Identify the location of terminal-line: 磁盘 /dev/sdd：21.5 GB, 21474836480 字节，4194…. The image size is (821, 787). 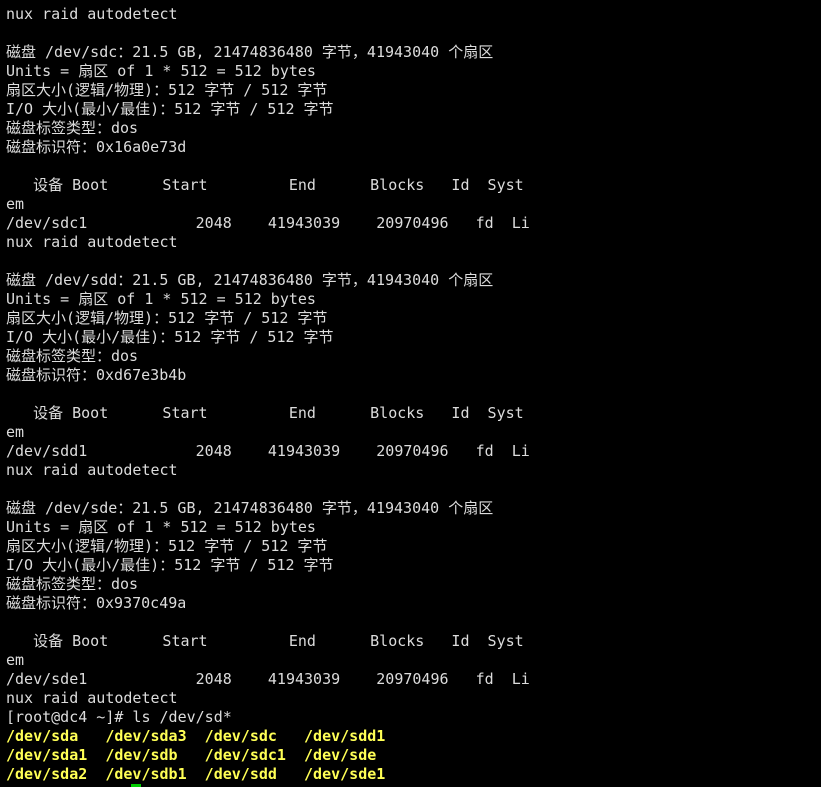
(250, 280).